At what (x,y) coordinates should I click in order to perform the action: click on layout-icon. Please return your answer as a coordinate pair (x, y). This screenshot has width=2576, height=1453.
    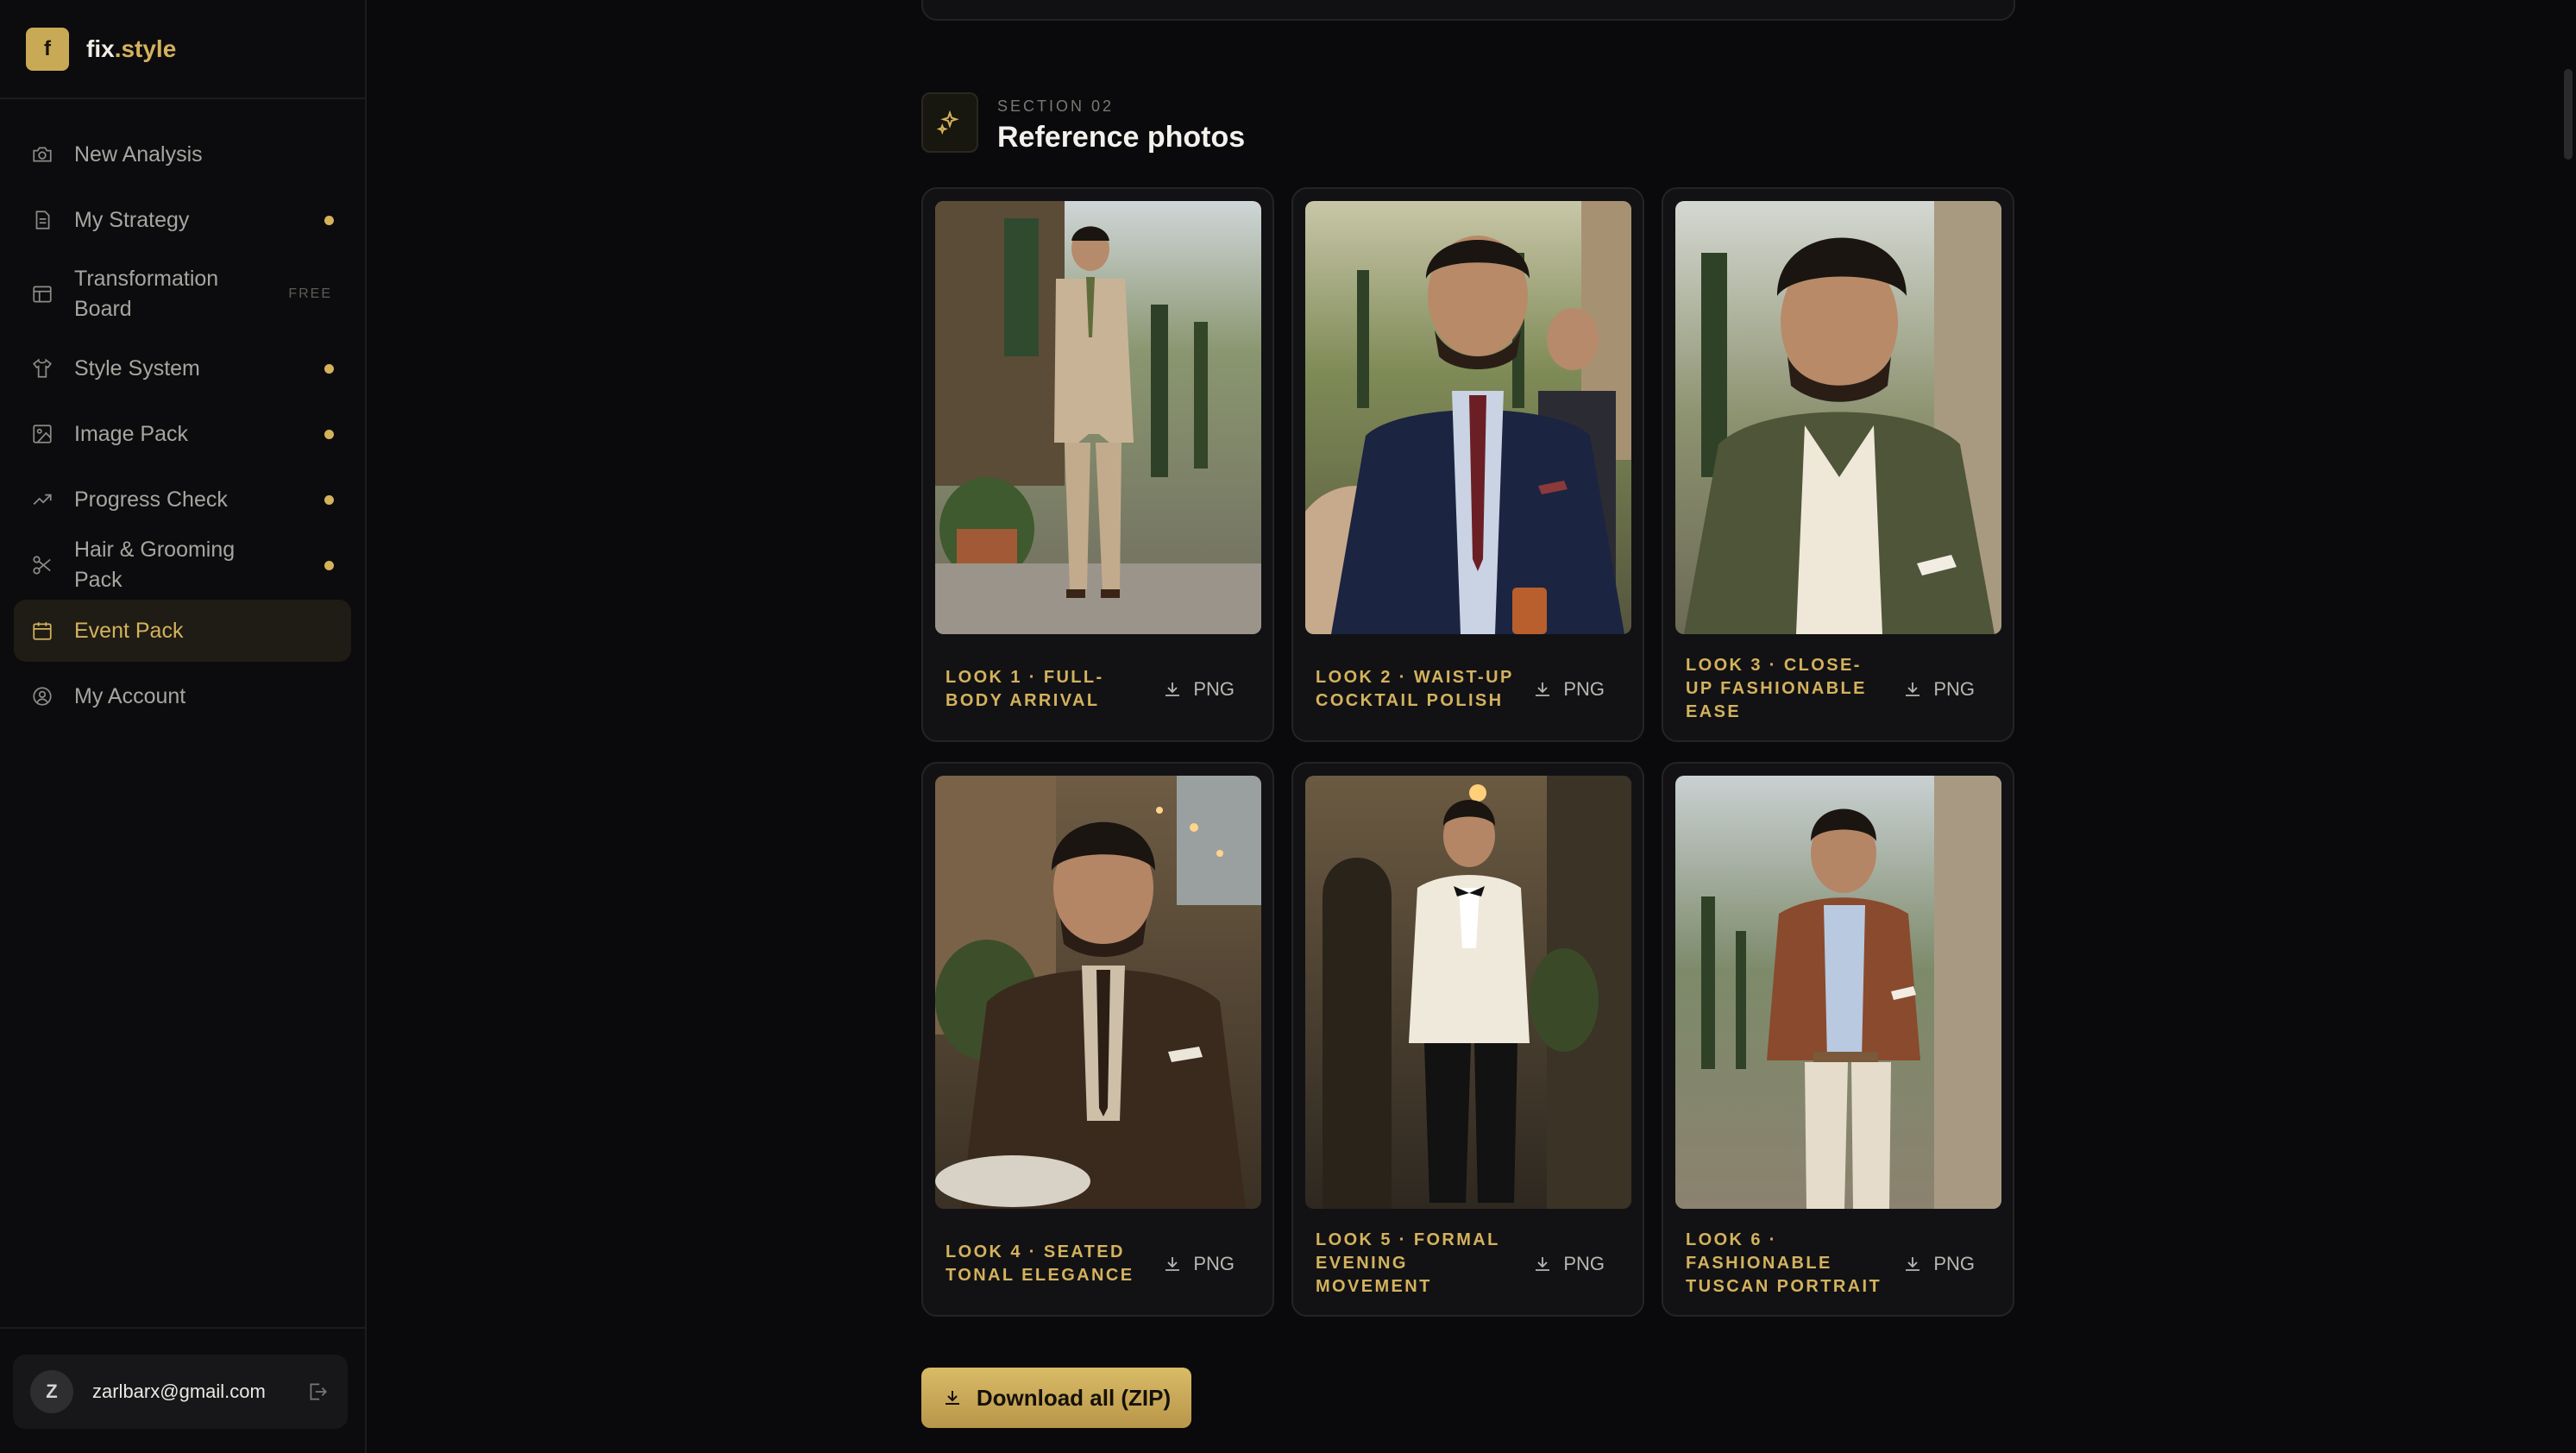
    Looking at the image, I should click on (42, 294).